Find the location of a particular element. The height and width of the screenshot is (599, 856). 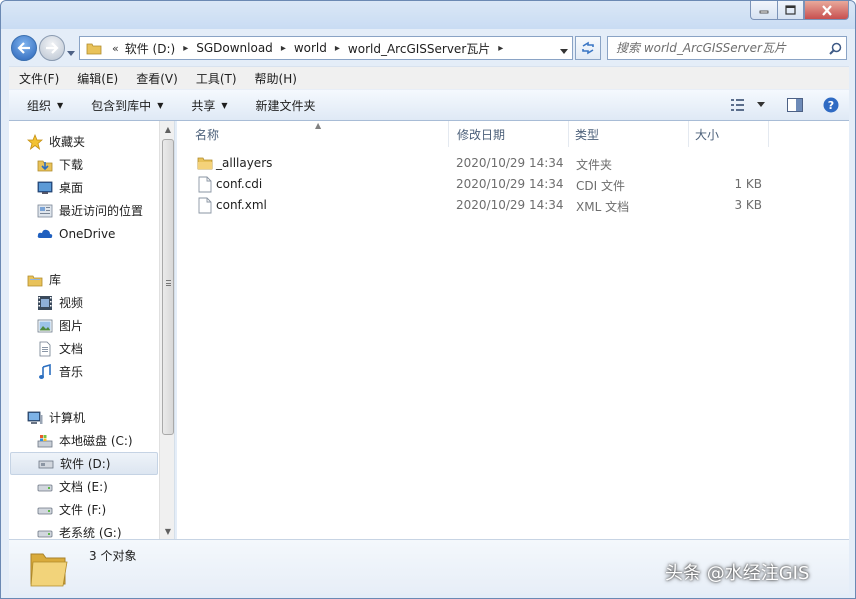

menu-edit: 编辑(E) is located at coordinates (96, 78).